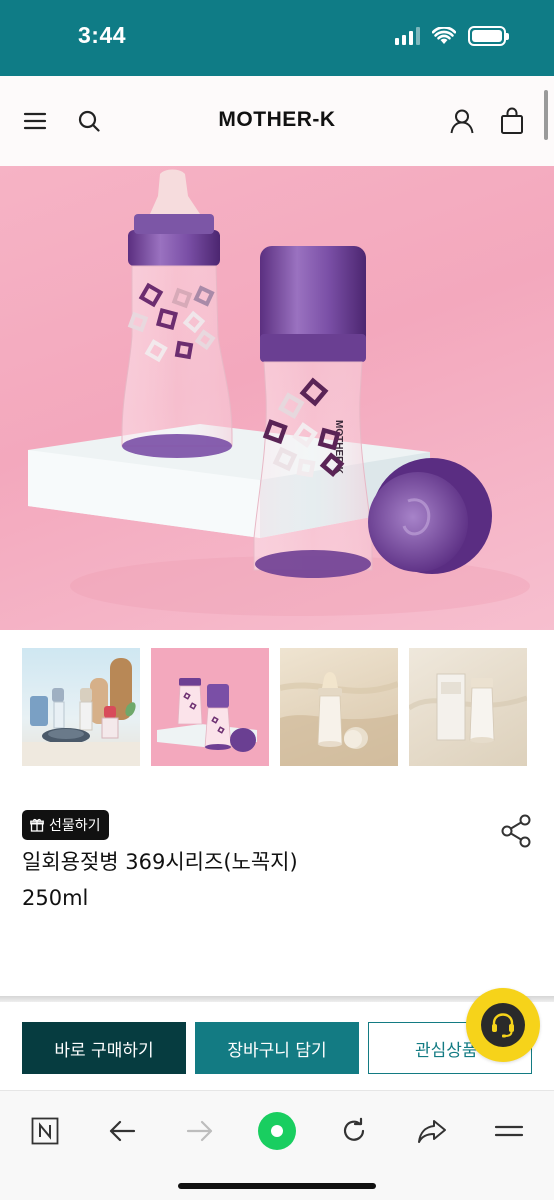 This screenshot has height=1200, width=554. Describe the element at coordinates (200, 1131) in the screenshot. I see `forward-arrow-icon` at that location.